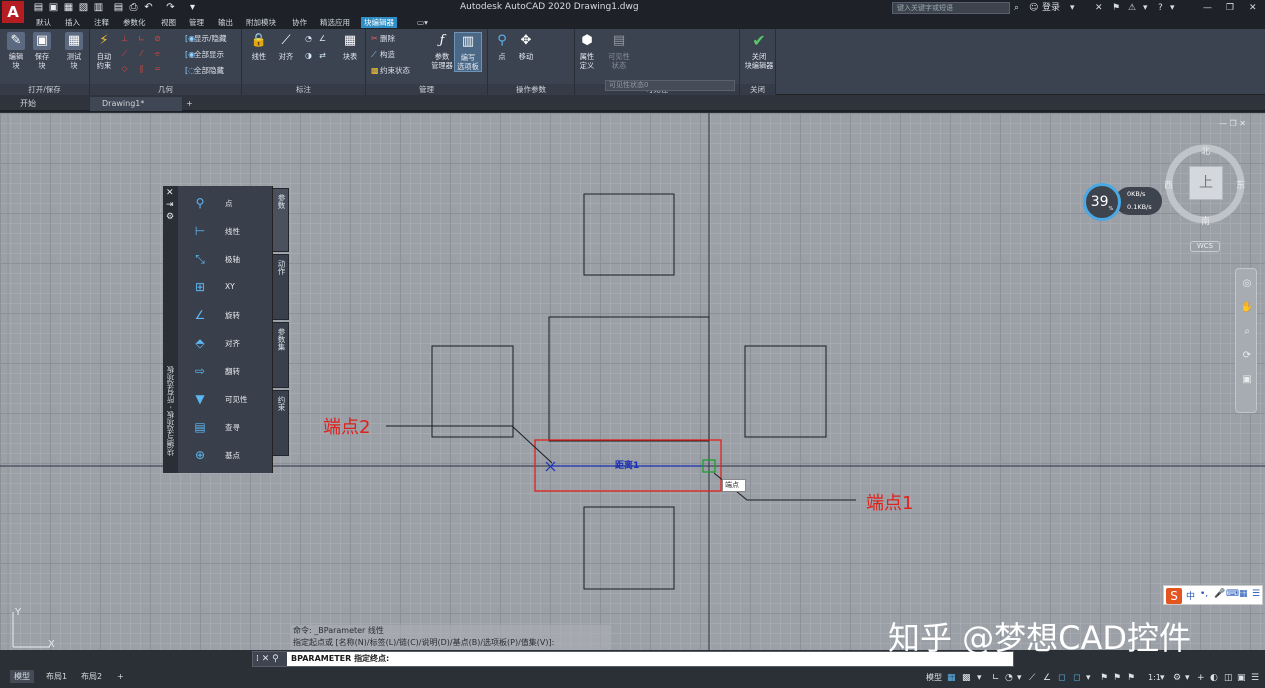 This screenshot has height=688, width=1265. Describe the element at coordinates (629, 234) in the screenshot. I see `top-square` at that location.